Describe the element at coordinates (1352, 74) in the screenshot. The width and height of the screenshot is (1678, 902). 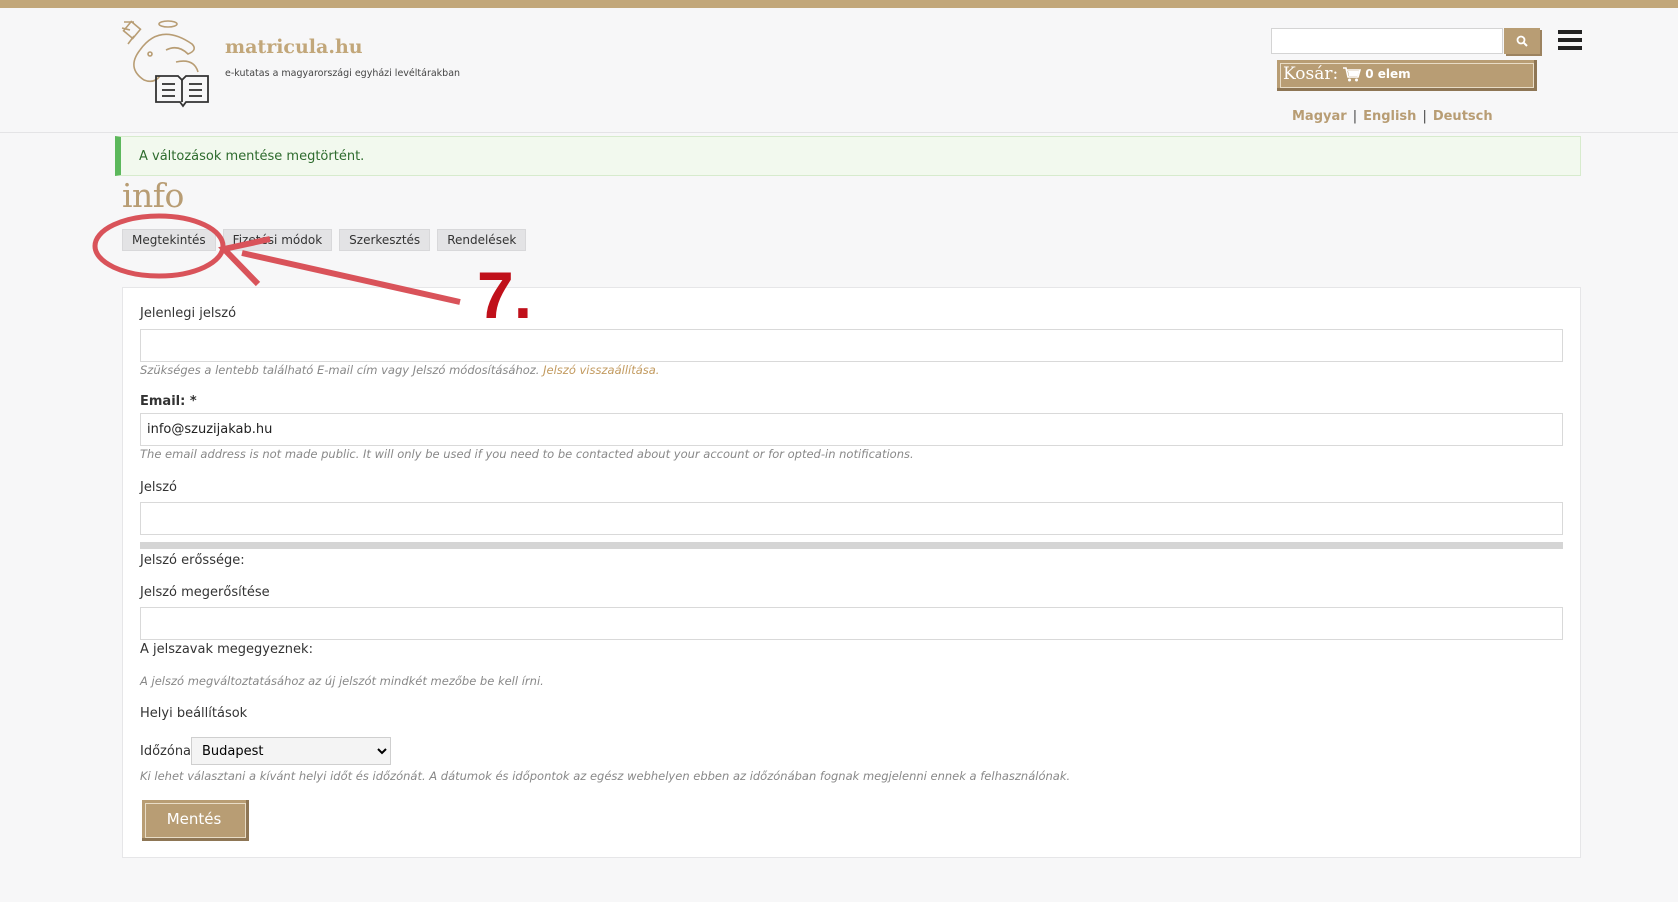
I see `cart-icon` at that location.